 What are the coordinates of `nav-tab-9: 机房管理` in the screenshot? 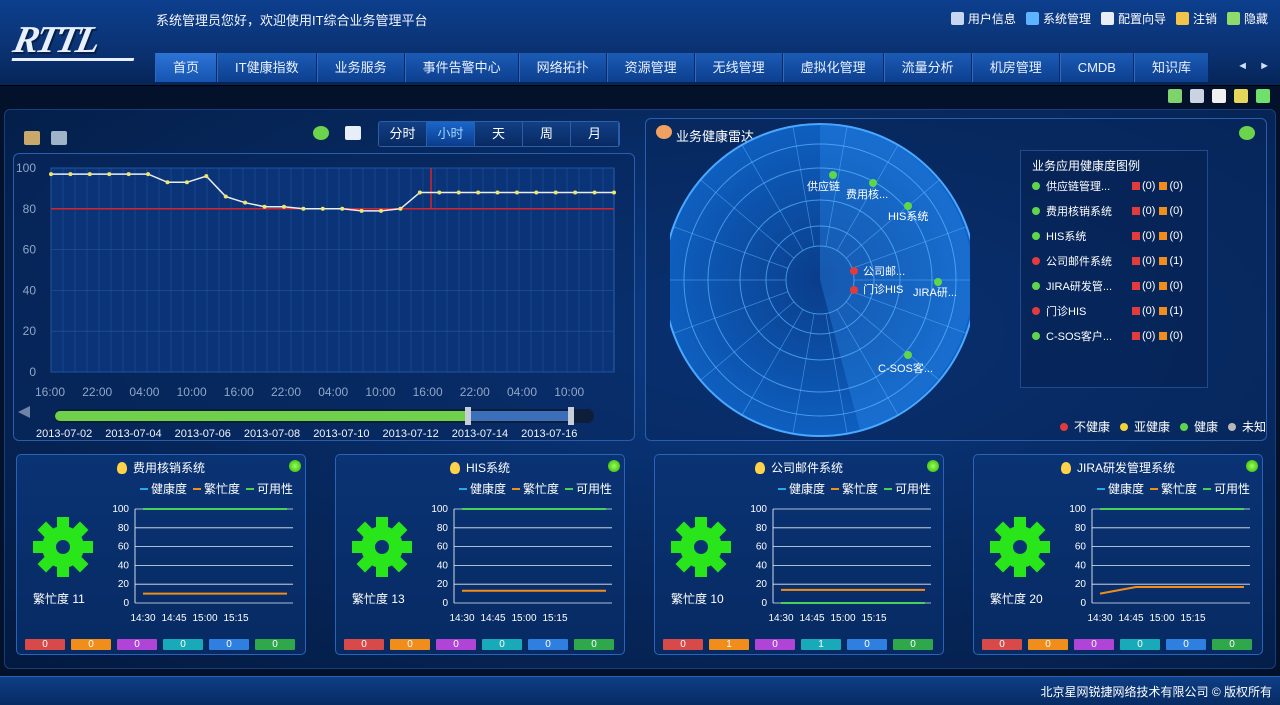 It's located at (1015, 67).